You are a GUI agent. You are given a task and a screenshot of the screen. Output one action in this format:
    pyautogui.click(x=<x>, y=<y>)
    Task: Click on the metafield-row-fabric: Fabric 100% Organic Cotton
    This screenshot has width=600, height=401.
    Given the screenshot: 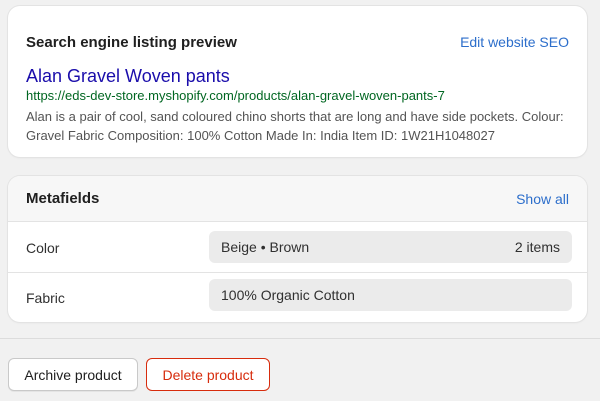 What is the action you would take?
    pyautogui.click(x=297, y=297)
    